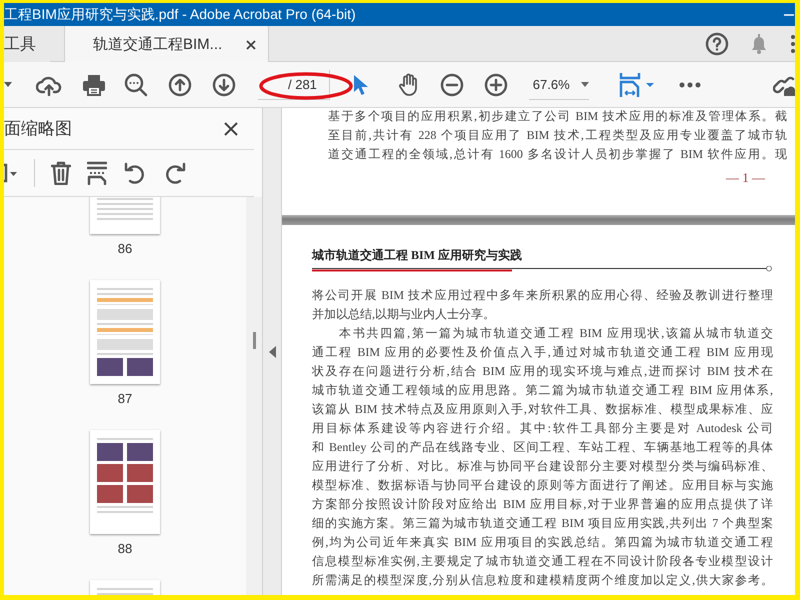  Describe the element at coordinates (542, 447) in the screenshot. I see `text-line: 和 Bentley 公司的产品在线路专业、区间工程、车站工程、车辆基地工程等的具体` at that location.